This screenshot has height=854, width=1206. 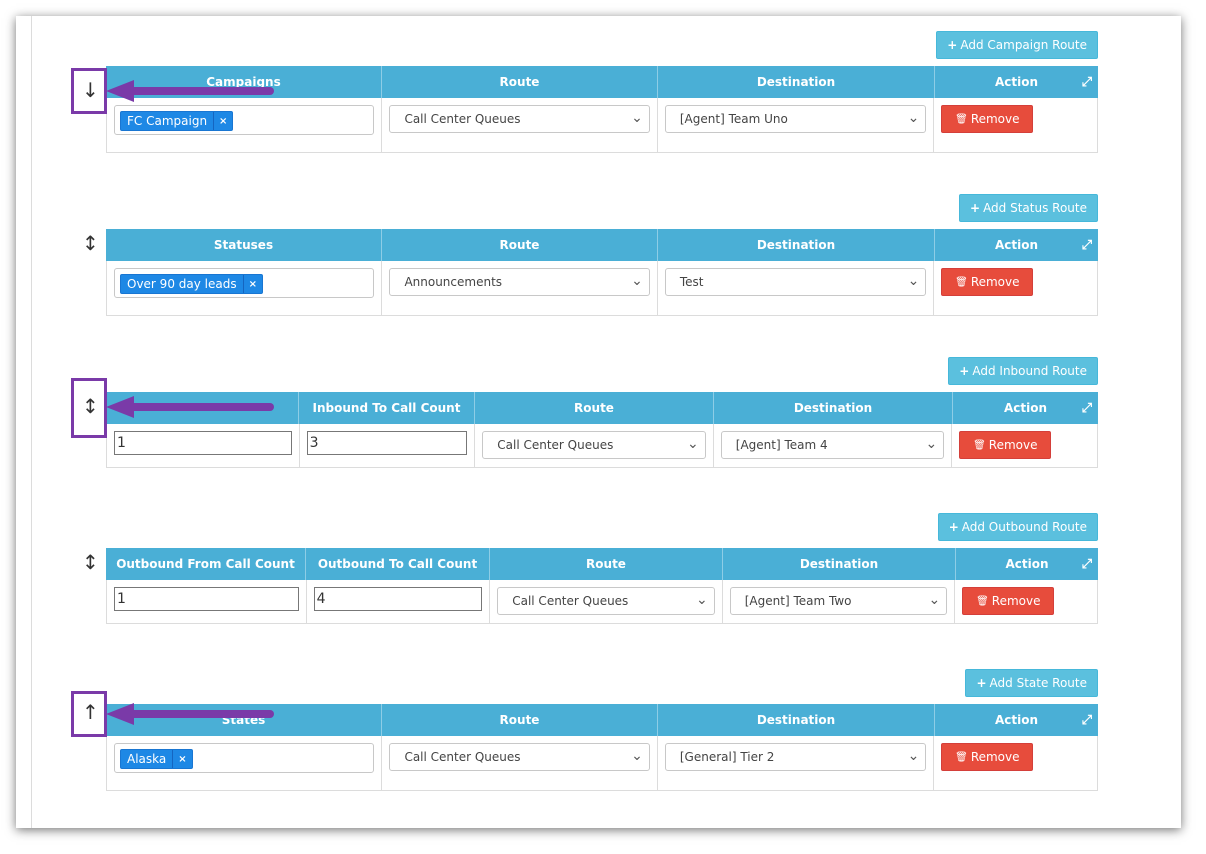 What do you see at coordinates (1017, 45) in the screenshot?
I see `add-campaign-route-button: + Add Campaign Route` at bounding box center [1017, 45].